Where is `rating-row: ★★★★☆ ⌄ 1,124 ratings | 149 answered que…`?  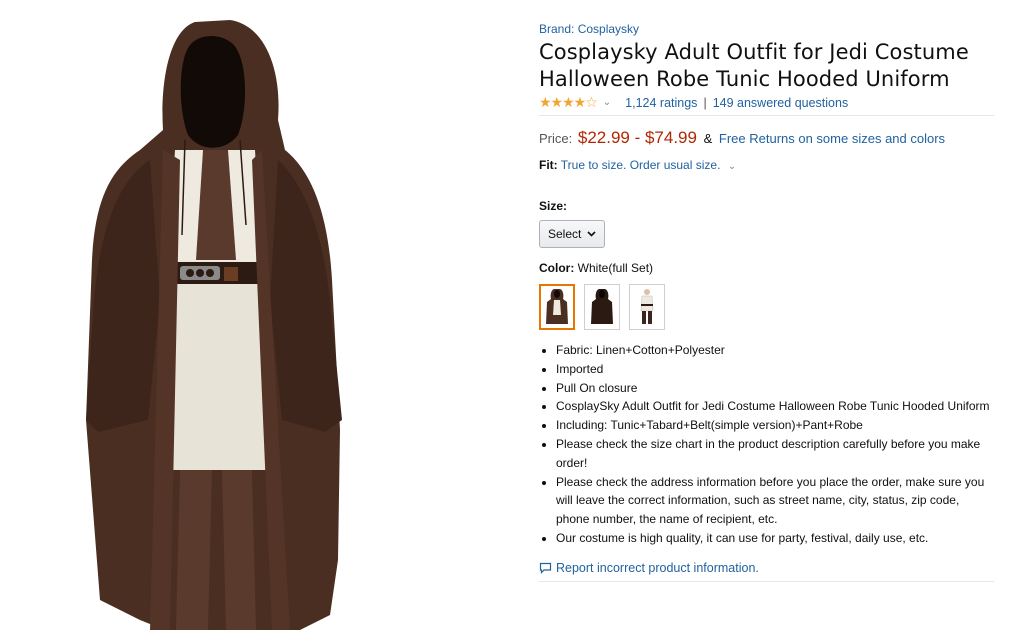 rating-row: ★★★★☆ ⌄ 1,124 ratings | 149 answered que… is located at coordinates (766, 105).